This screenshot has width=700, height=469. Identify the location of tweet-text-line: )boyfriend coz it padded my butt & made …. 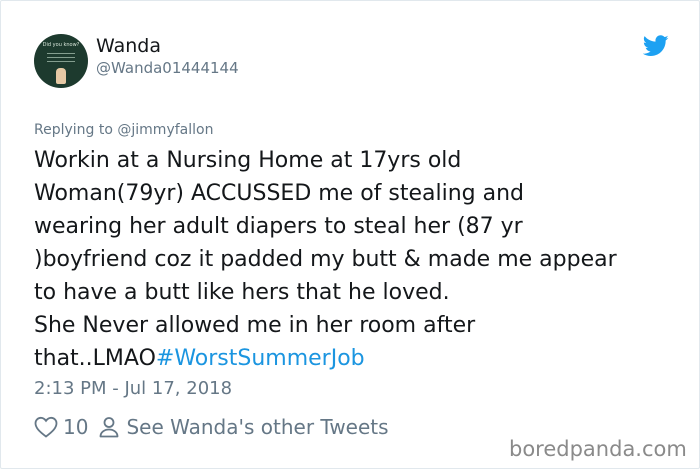
(325, 259).